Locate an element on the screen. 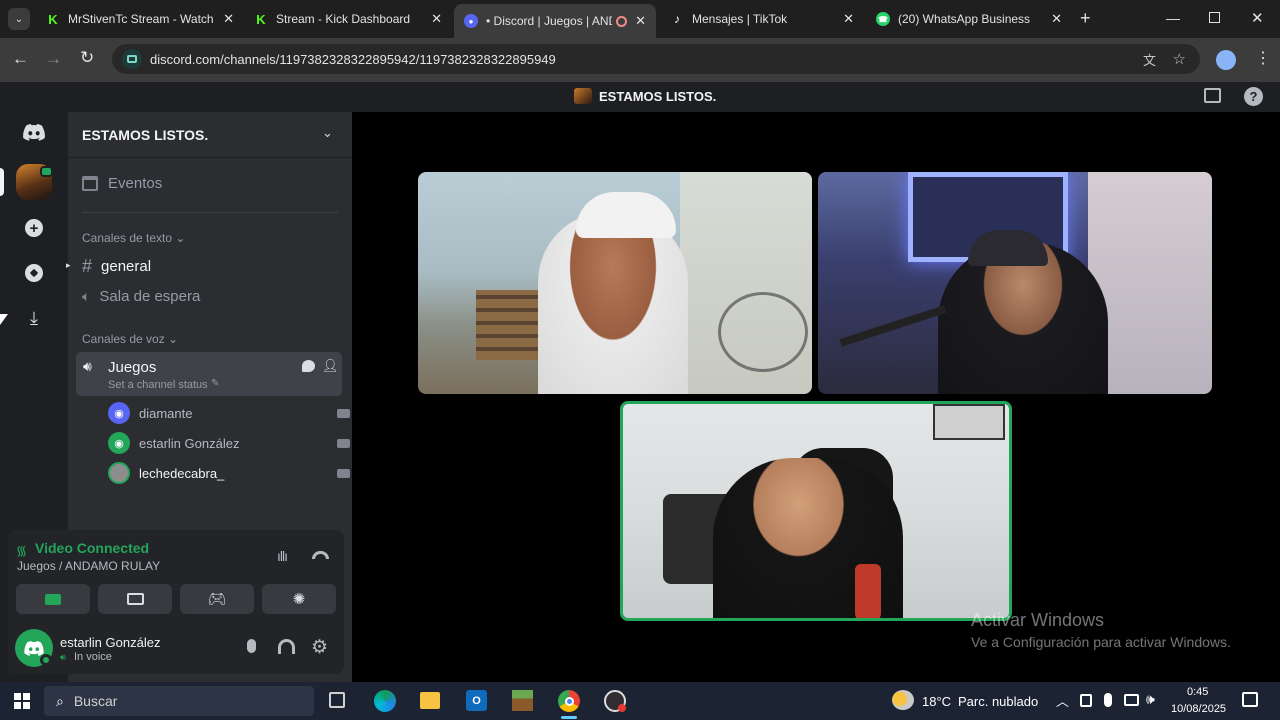 This screenshot has width=1280, height=720. video-person is located at coordinates (613, 303).